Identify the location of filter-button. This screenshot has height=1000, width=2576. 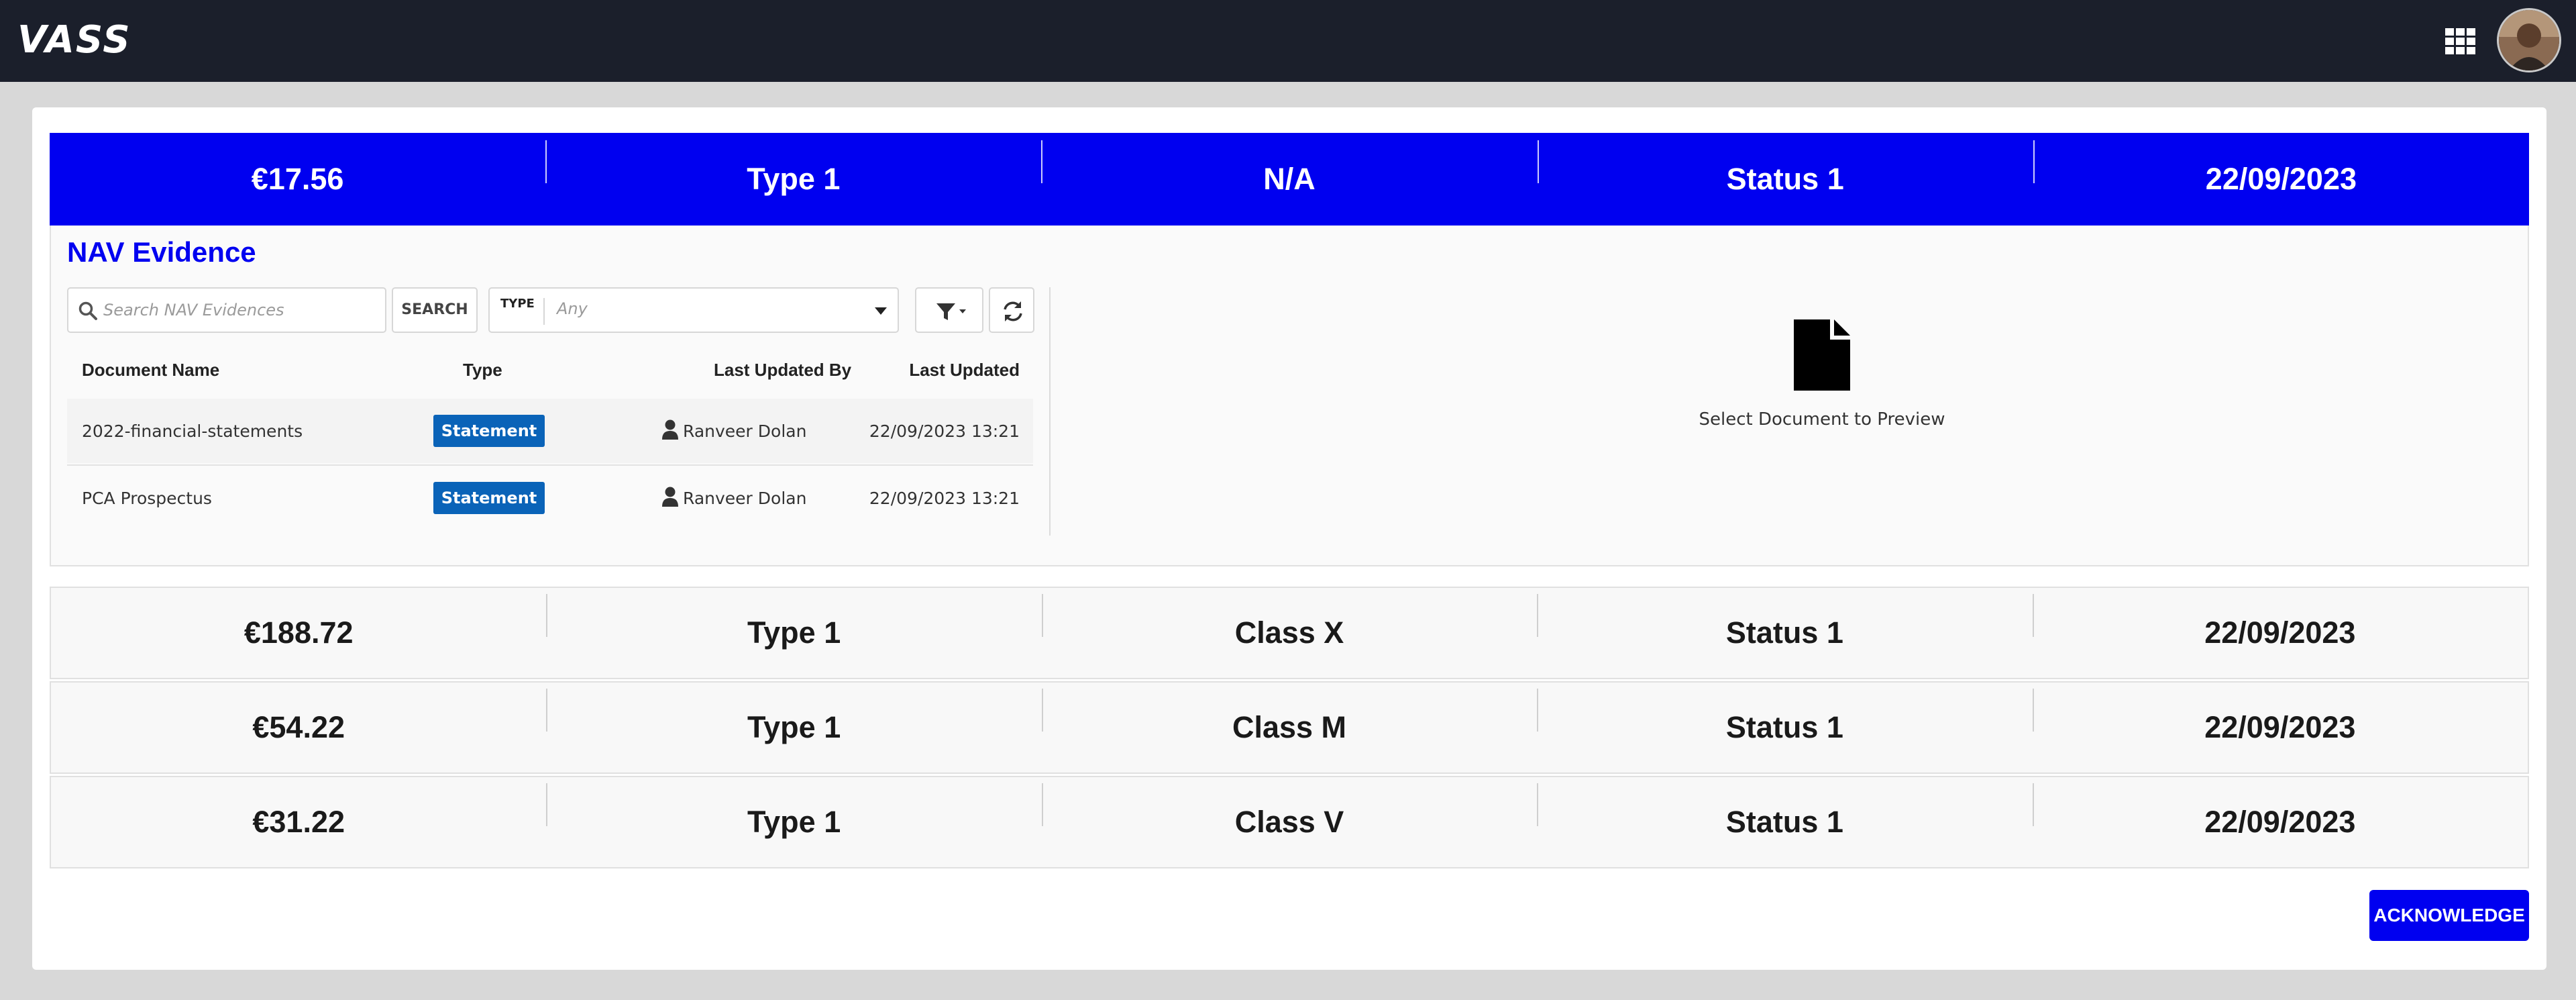
(949, 310).